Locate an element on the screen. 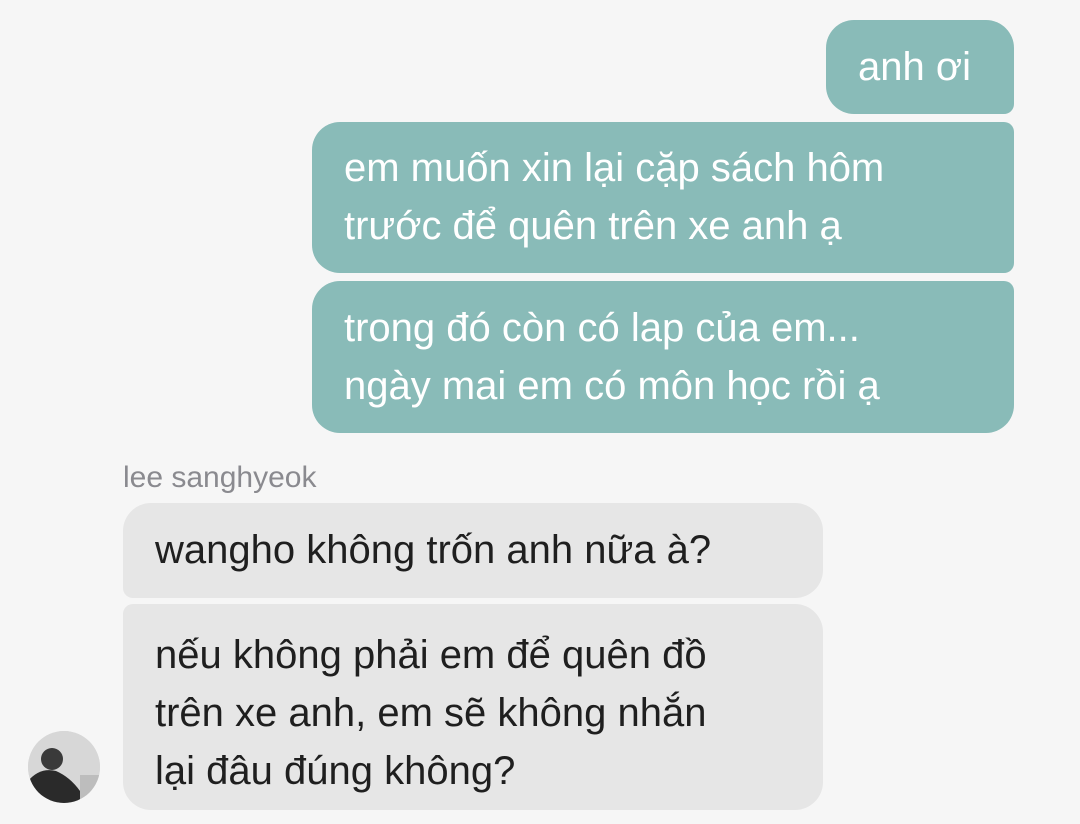 The width and height of the screenshot is (1080, 824). sender-name: lee sanghyeok is located at coordinates (220, 477).